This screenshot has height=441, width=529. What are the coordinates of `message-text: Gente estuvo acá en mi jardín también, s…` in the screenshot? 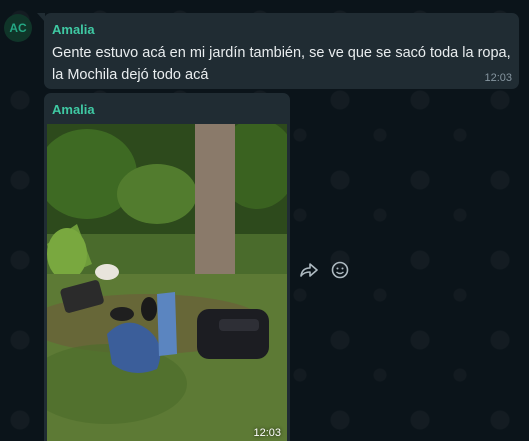 It's located at (281, 64).